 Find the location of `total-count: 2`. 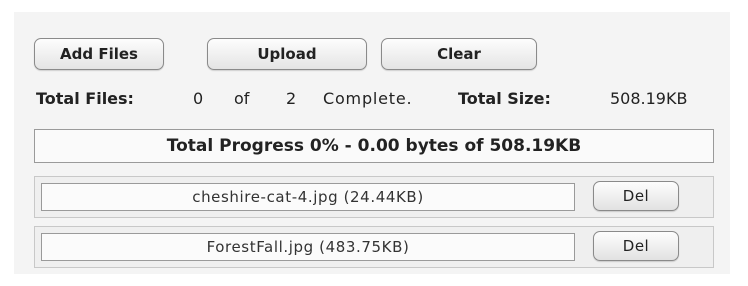

total-count: 2 is located at coordinates (291, 98).